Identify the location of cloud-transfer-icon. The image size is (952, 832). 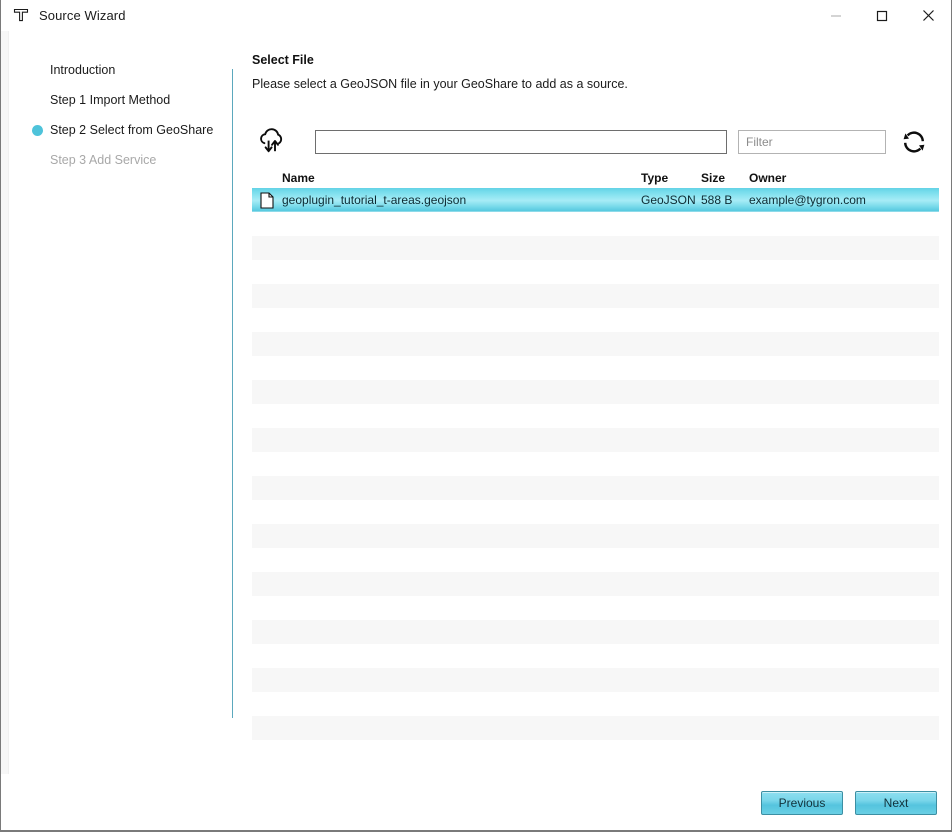
(272, 142).